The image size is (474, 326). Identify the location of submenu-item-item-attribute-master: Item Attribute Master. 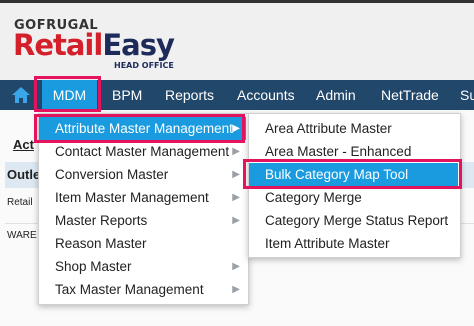
(353, 243).